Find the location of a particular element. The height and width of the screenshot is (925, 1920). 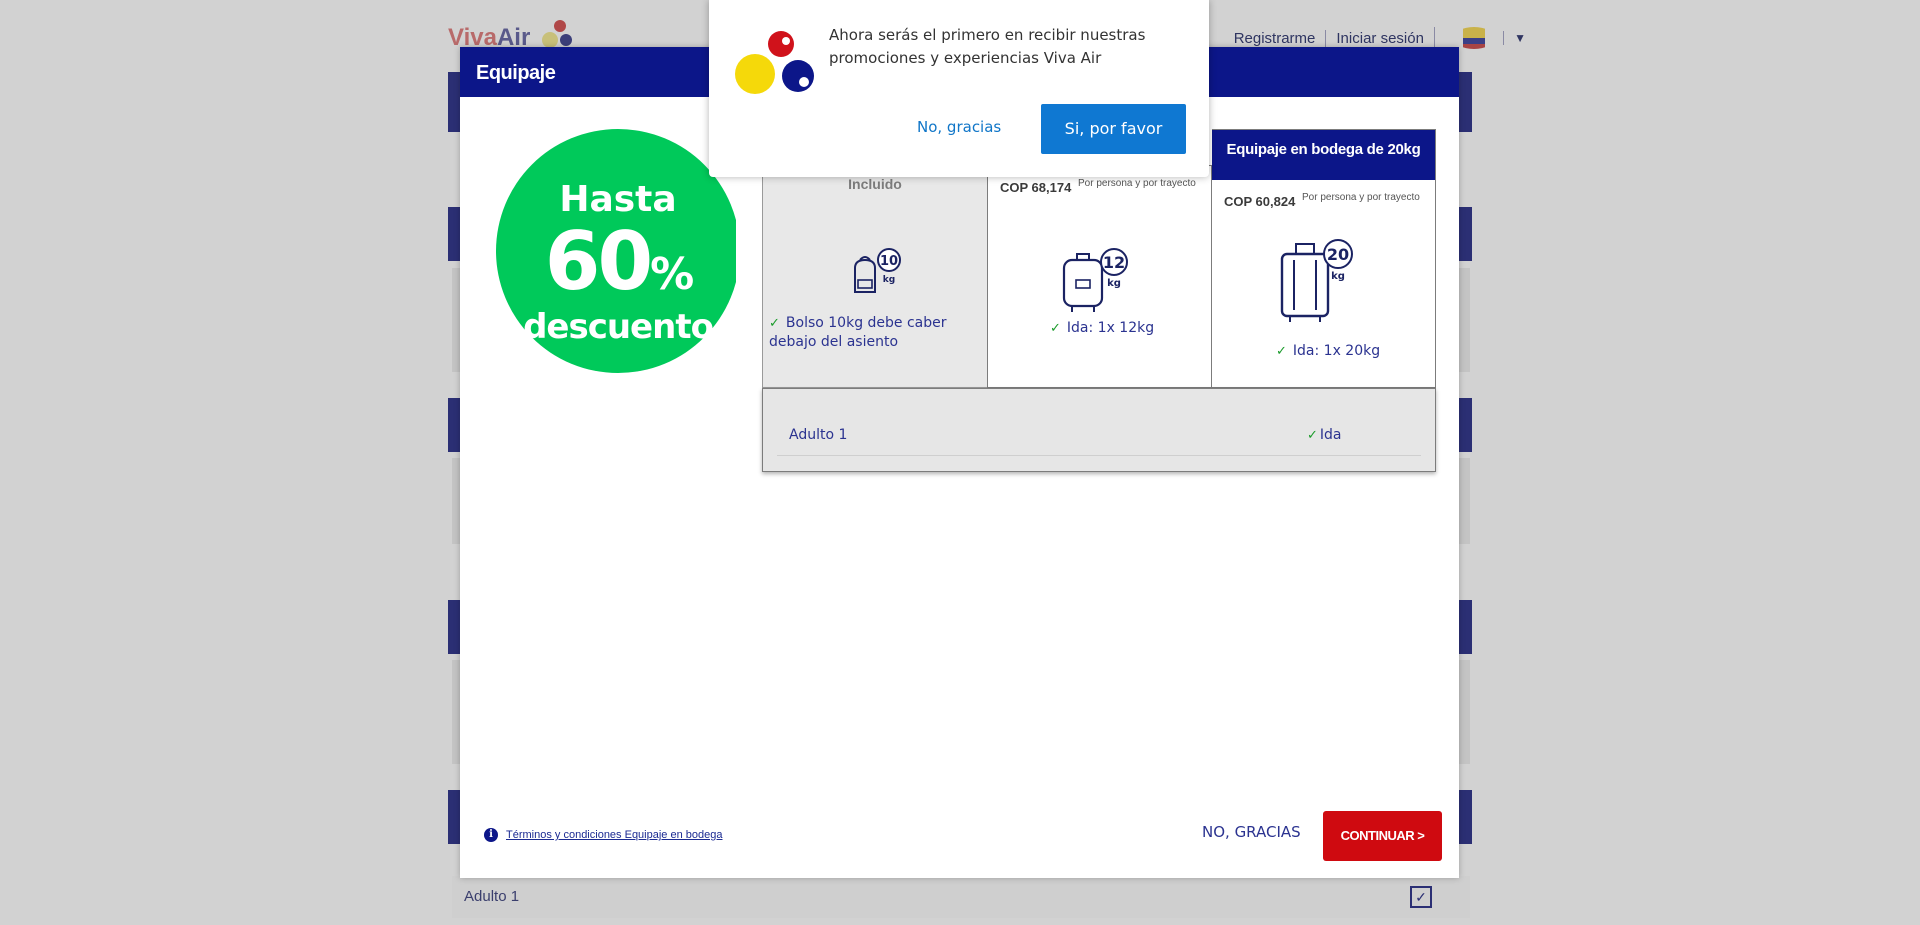

bag-20kg-weight-value: 20 is located at coordinates (1338, 254).